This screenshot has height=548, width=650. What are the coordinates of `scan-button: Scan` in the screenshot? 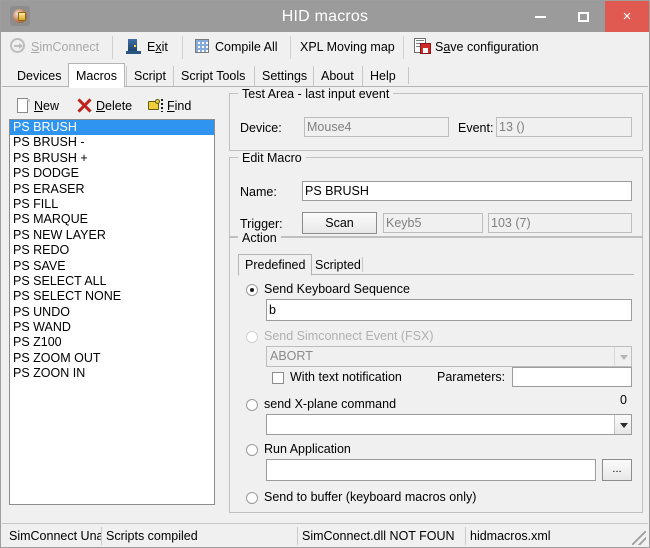 It's located at (339, 223).